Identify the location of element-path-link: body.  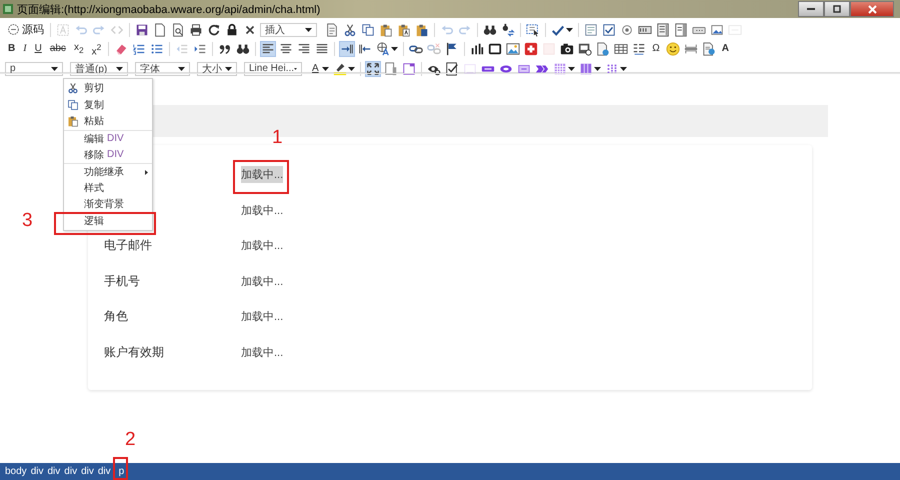
(16, 471).